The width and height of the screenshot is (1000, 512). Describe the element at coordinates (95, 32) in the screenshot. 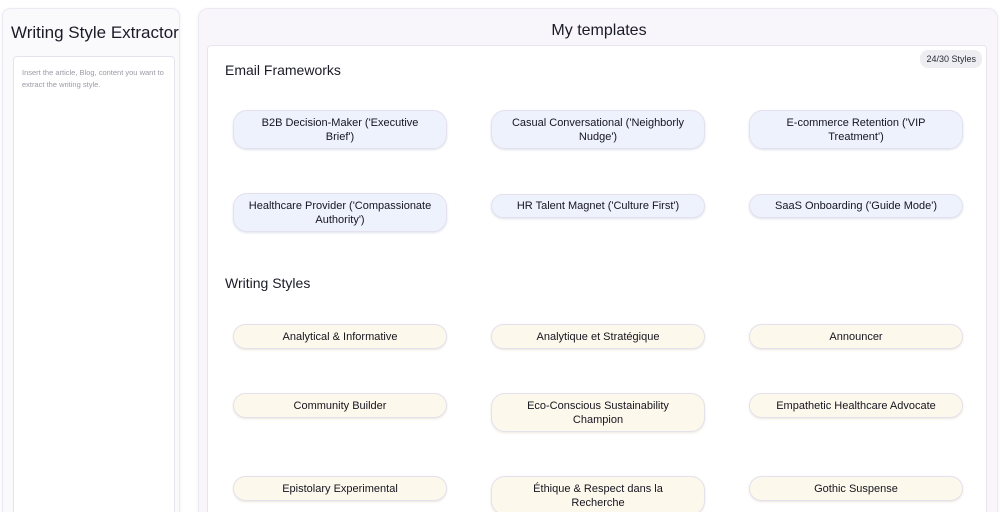

I see `sidebar-title: Writing Style Extractor` at that location.